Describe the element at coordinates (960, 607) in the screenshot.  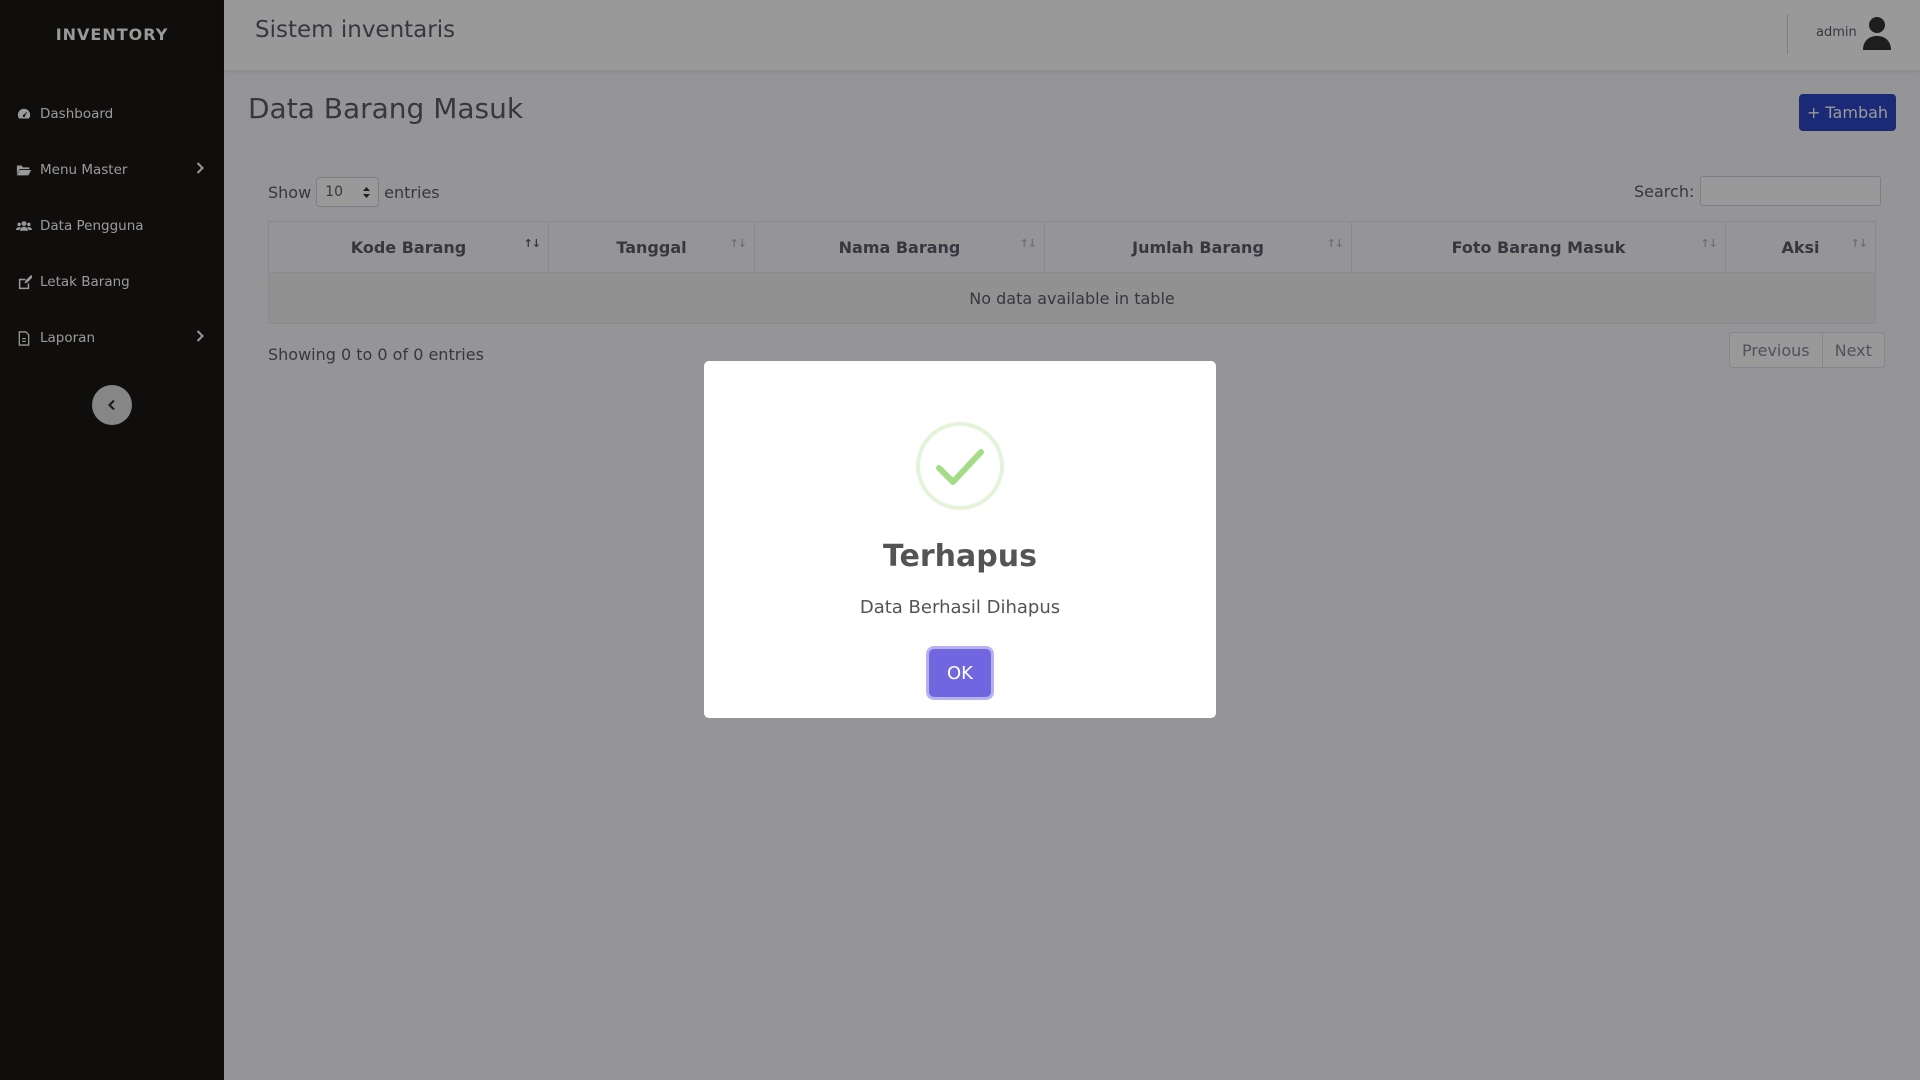
I see `dialog-message: Data Berhasil Dihapus` at that location.